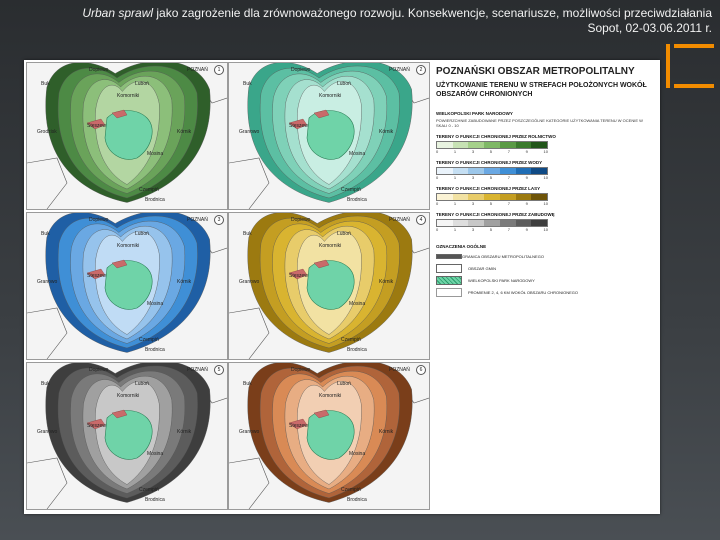  Describe the element at coordinates (421, 70) in the screenshot. I see `map-number-badge: 2` at that location.